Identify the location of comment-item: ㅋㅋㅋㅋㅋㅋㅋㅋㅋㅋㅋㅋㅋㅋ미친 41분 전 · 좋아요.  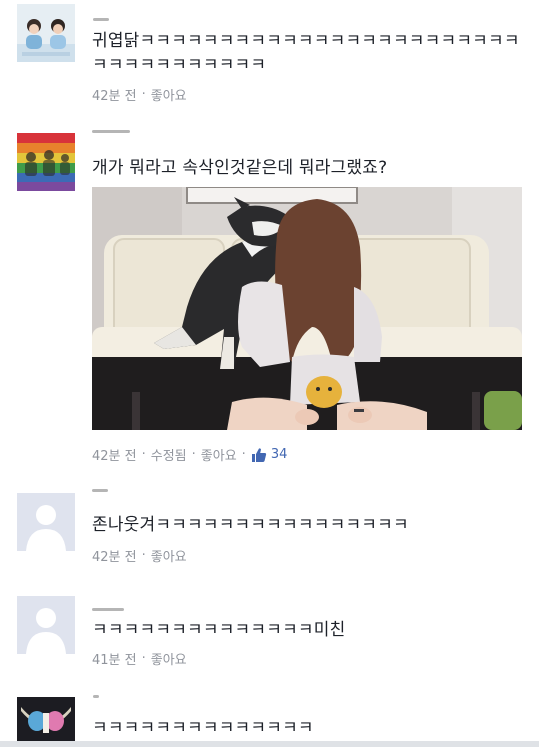
(269, 630).